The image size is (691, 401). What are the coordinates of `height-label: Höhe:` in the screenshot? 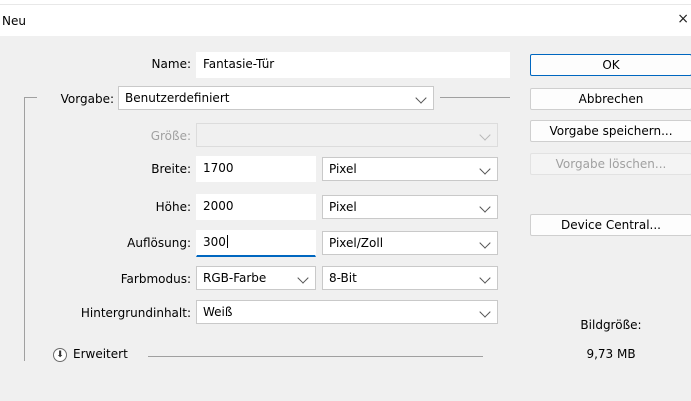 It's located at (173, 207).